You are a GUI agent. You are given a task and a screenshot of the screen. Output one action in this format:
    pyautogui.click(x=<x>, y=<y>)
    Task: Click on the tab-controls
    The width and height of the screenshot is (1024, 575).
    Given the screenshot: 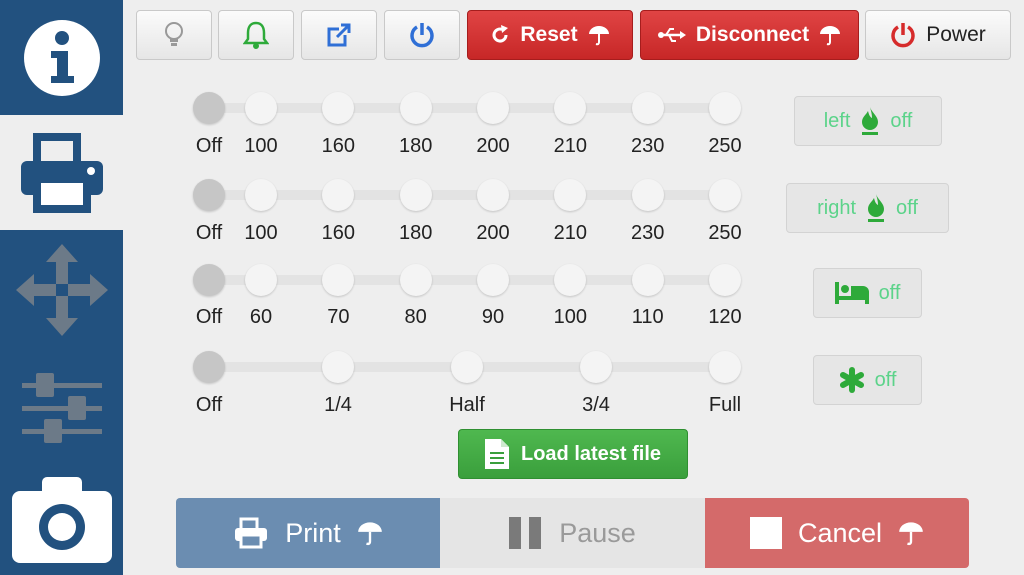 What is the action you would take?
    pyautogui.click(x=61, y=407)
    